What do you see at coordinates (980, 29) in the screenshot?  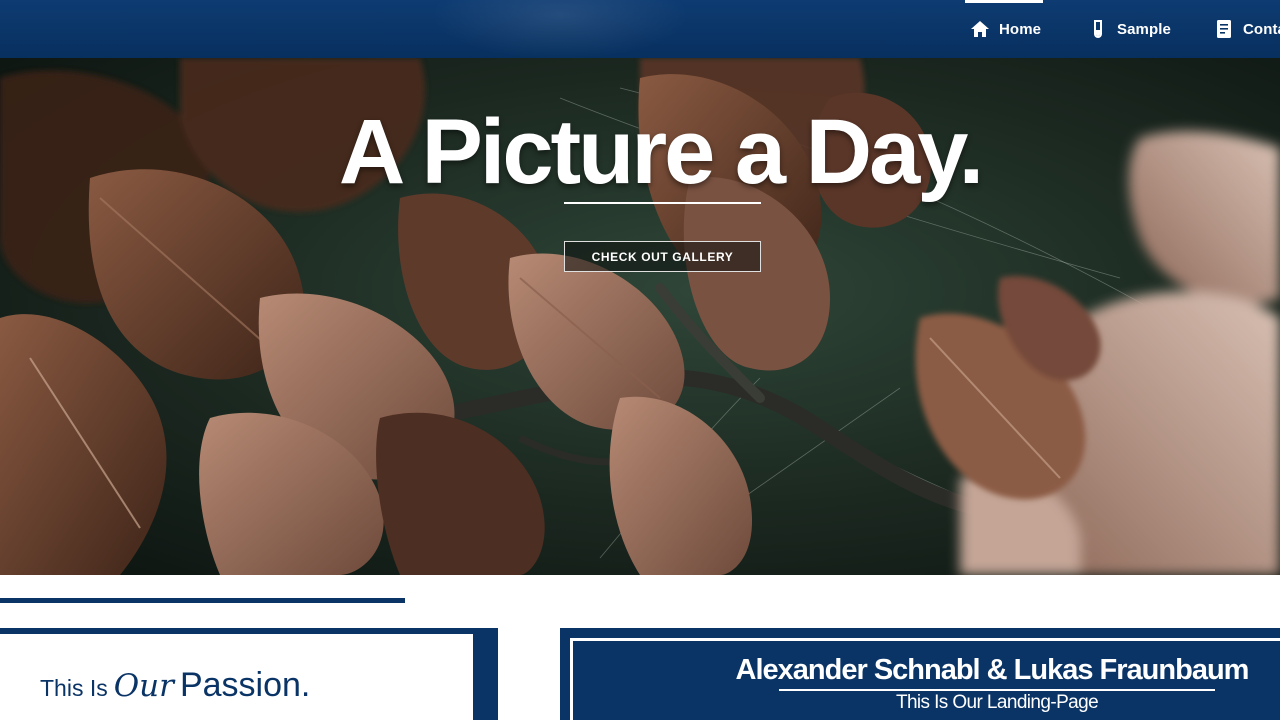 I see `home-icon` at bounding box center [980, 29].